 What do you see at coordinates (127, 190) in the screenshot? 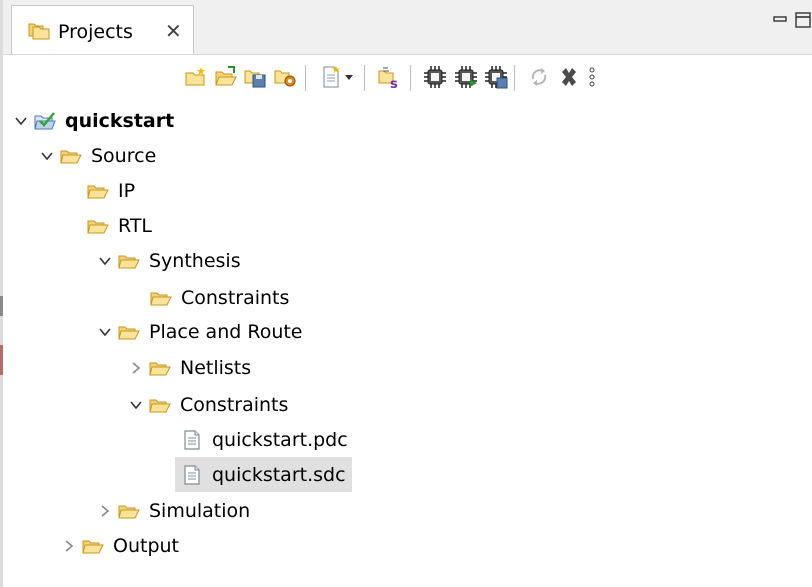
I see `tree-item-label: IP` at bounding box center [127, 190].